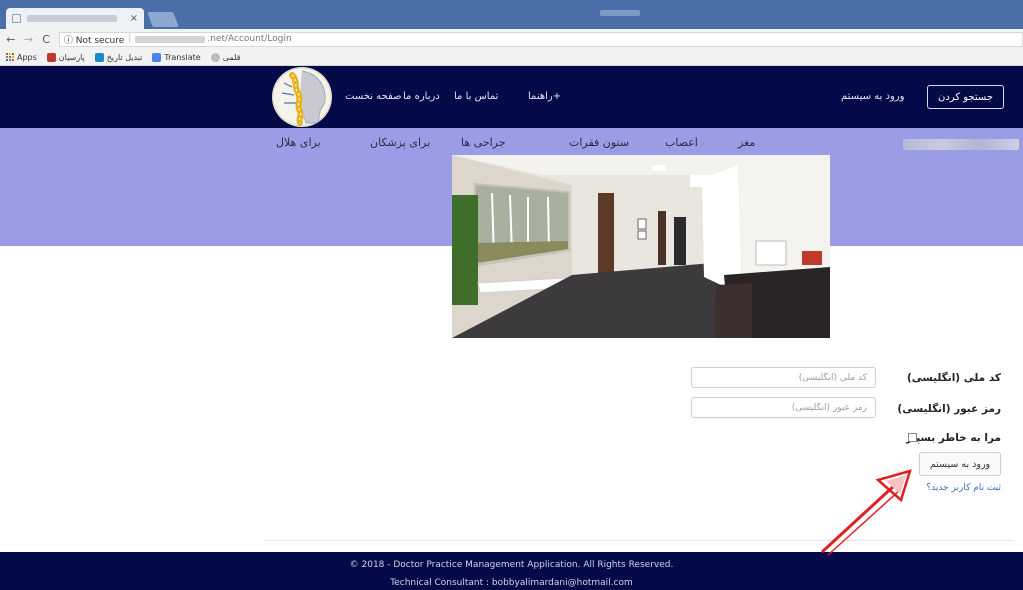 The height and width of the screenshot is (590, 1023). I want to click on bookmark-date-converter: تبدیل تاریخ, so click(118, 57).